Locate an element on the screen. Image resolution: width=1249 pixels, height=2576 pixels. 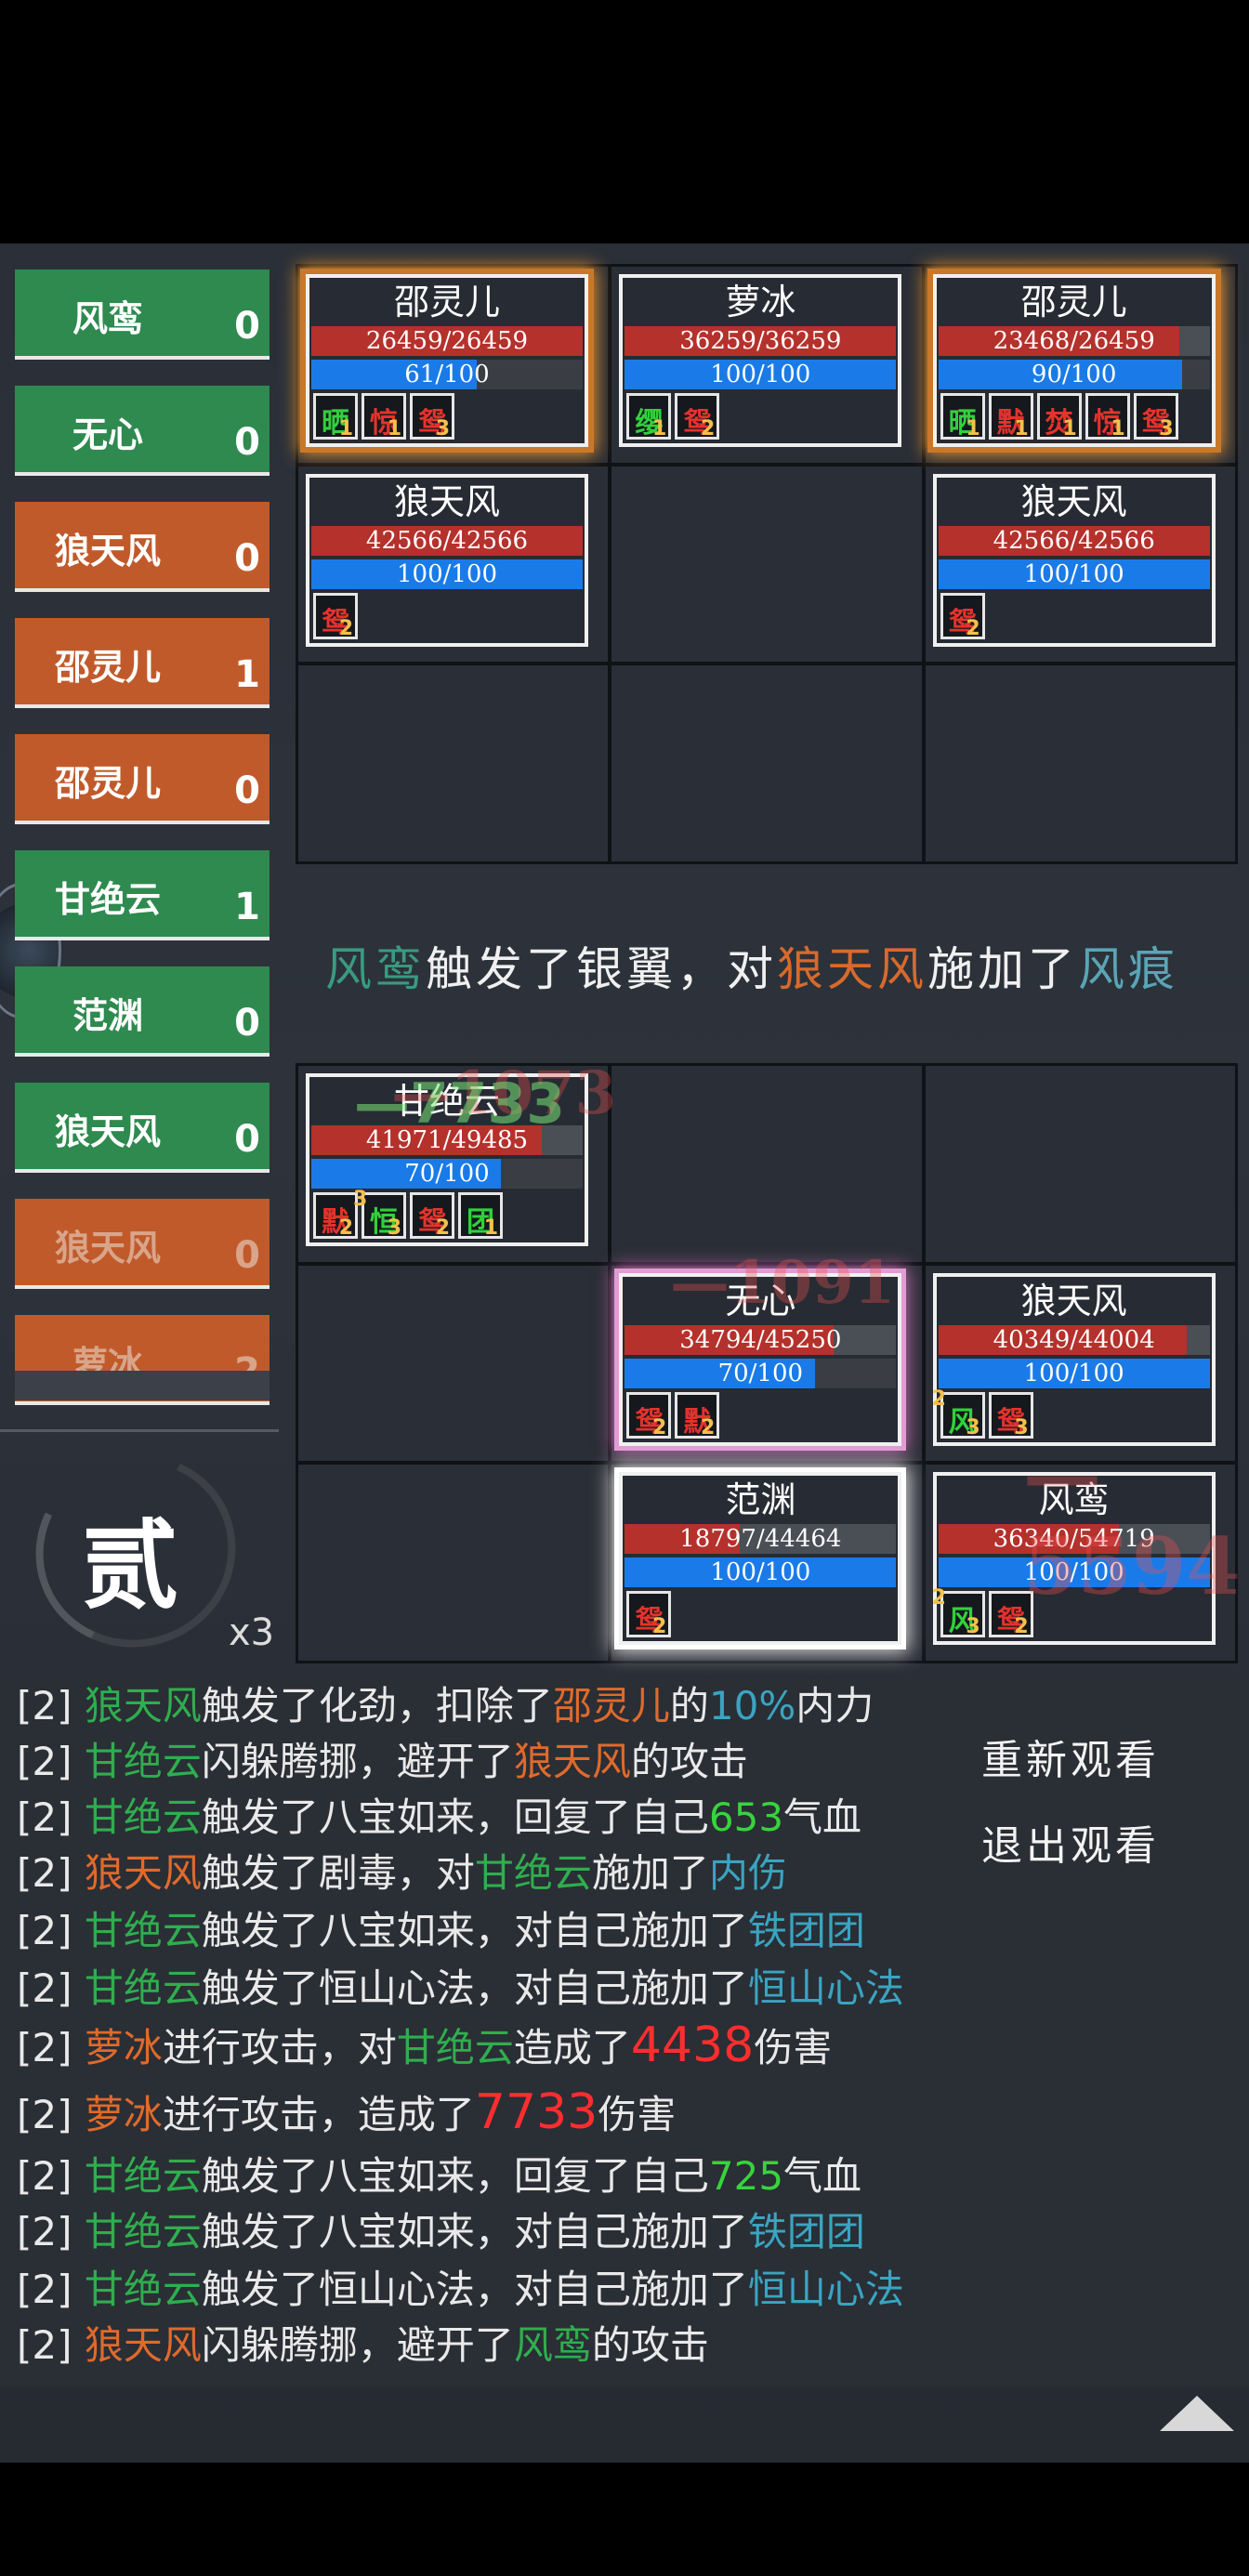
log-line: [2] 甘绝云触发了恒山心法，对自己施加了恒山心法 is located at coordinates (460, 2286).